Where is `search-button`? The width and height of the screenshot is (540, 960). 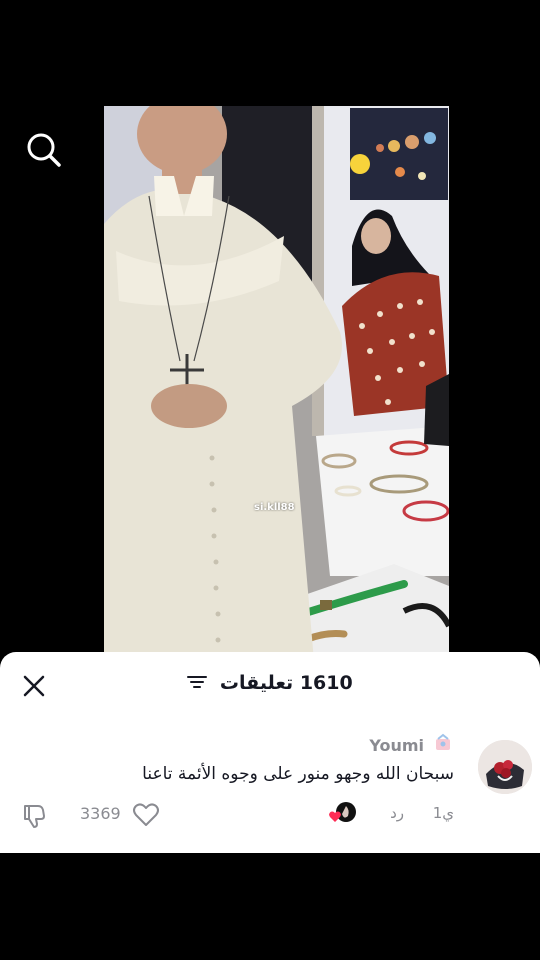 search-button is located at coordinates (44, 150).